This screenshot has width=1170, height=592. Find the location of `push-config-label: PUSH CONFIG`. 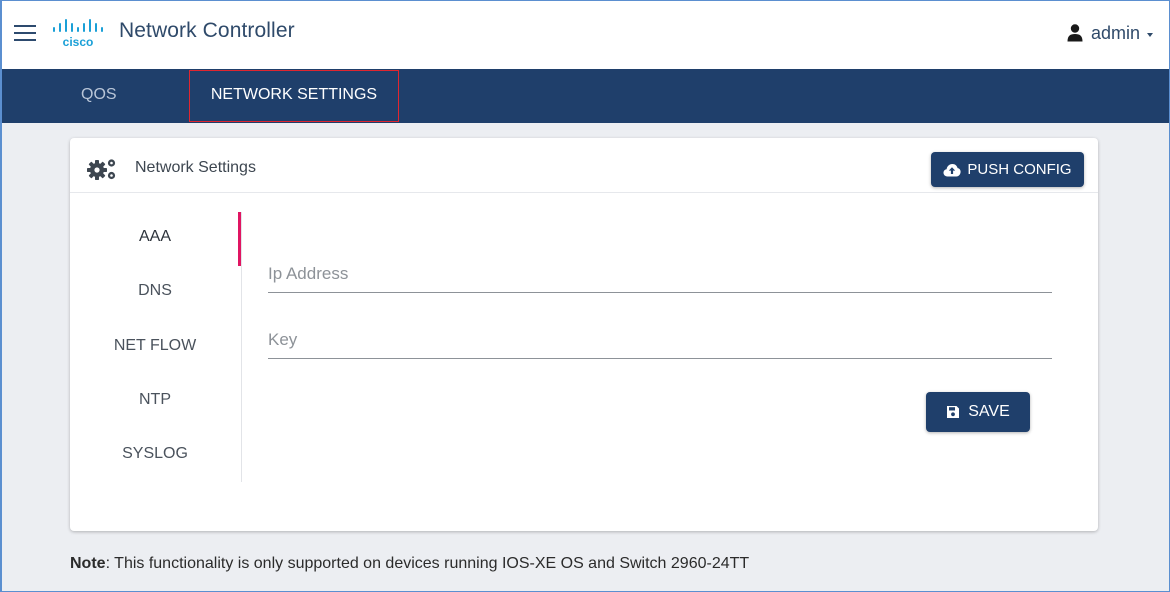

push-config-label: PUSH CONFIG is located at coordinates (1019, 169).